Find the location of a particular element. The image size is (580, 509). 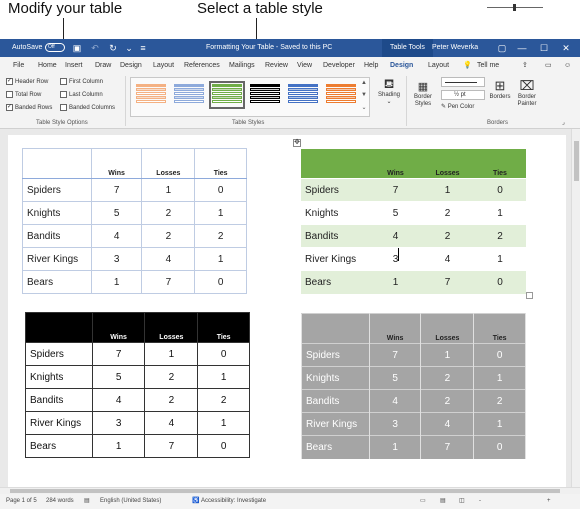

checkbox-first-column is located at coordinates (63, 81).